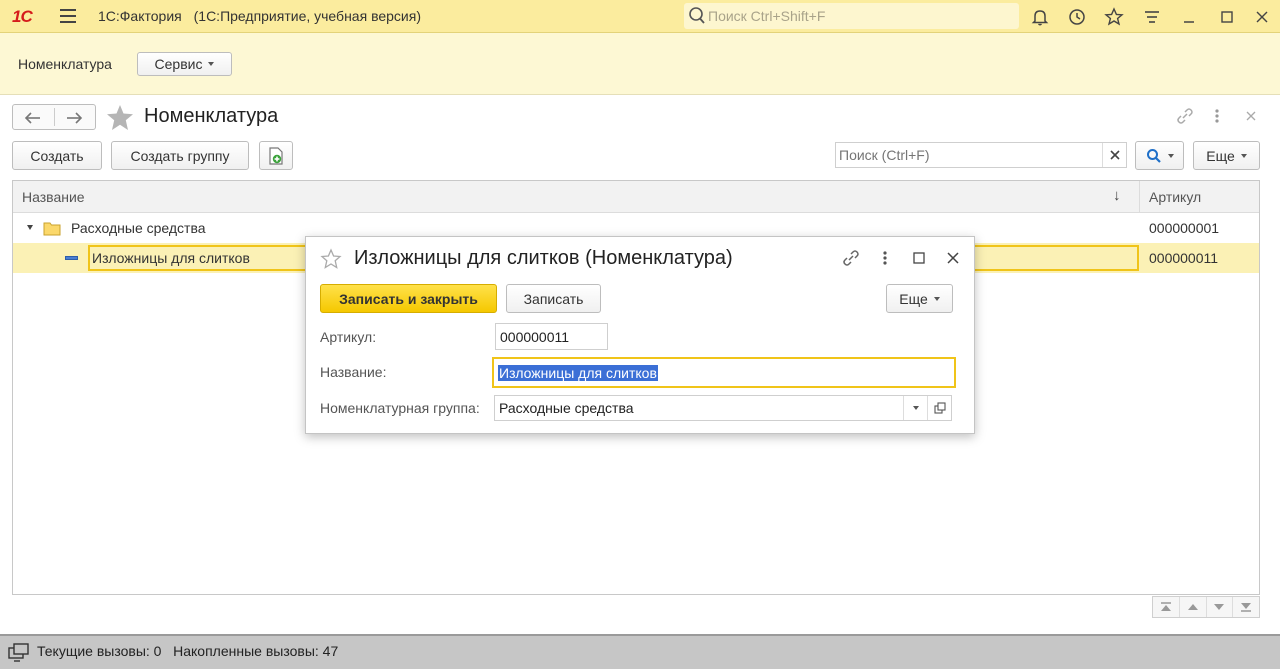 The height and width of the screenshot is (669, 1280). I want to click on row-name: Расходные средства, so click(138, 228).